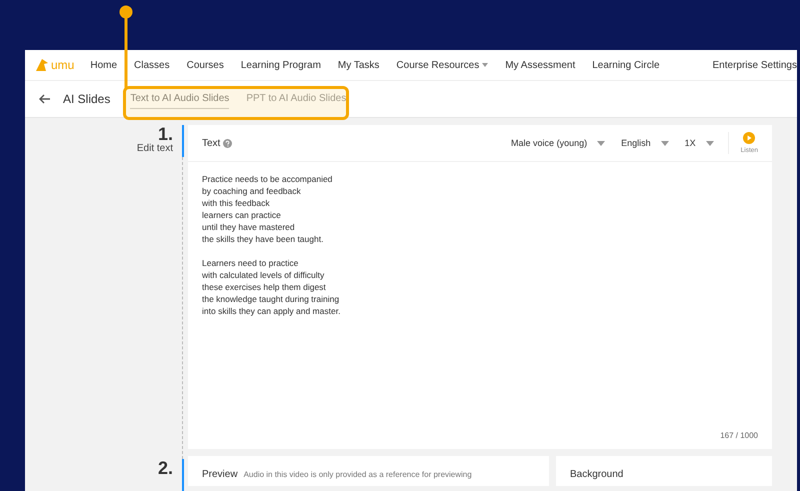  I want to click on preview-note: Audio in this video is only provided as a reference for previewing, so click(358, 474).